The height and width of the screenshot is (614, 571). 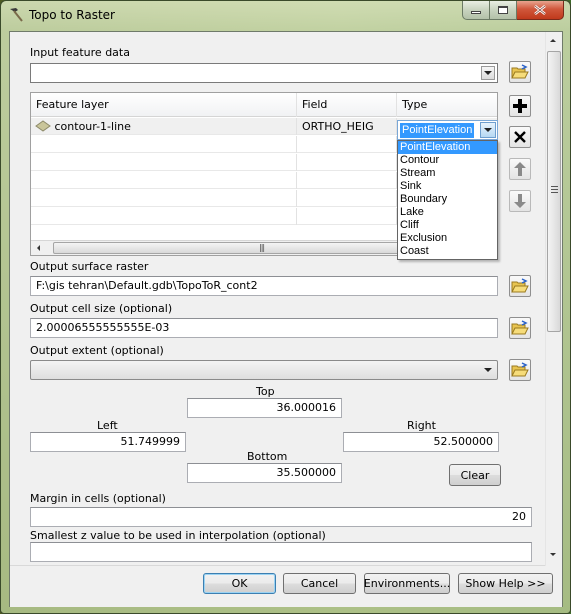 What do you see at coordinates (264, 328) in the screenshot?
I see `output-cell-size-input: 2.00006555555555E-03` at bounding box center [264, 328].